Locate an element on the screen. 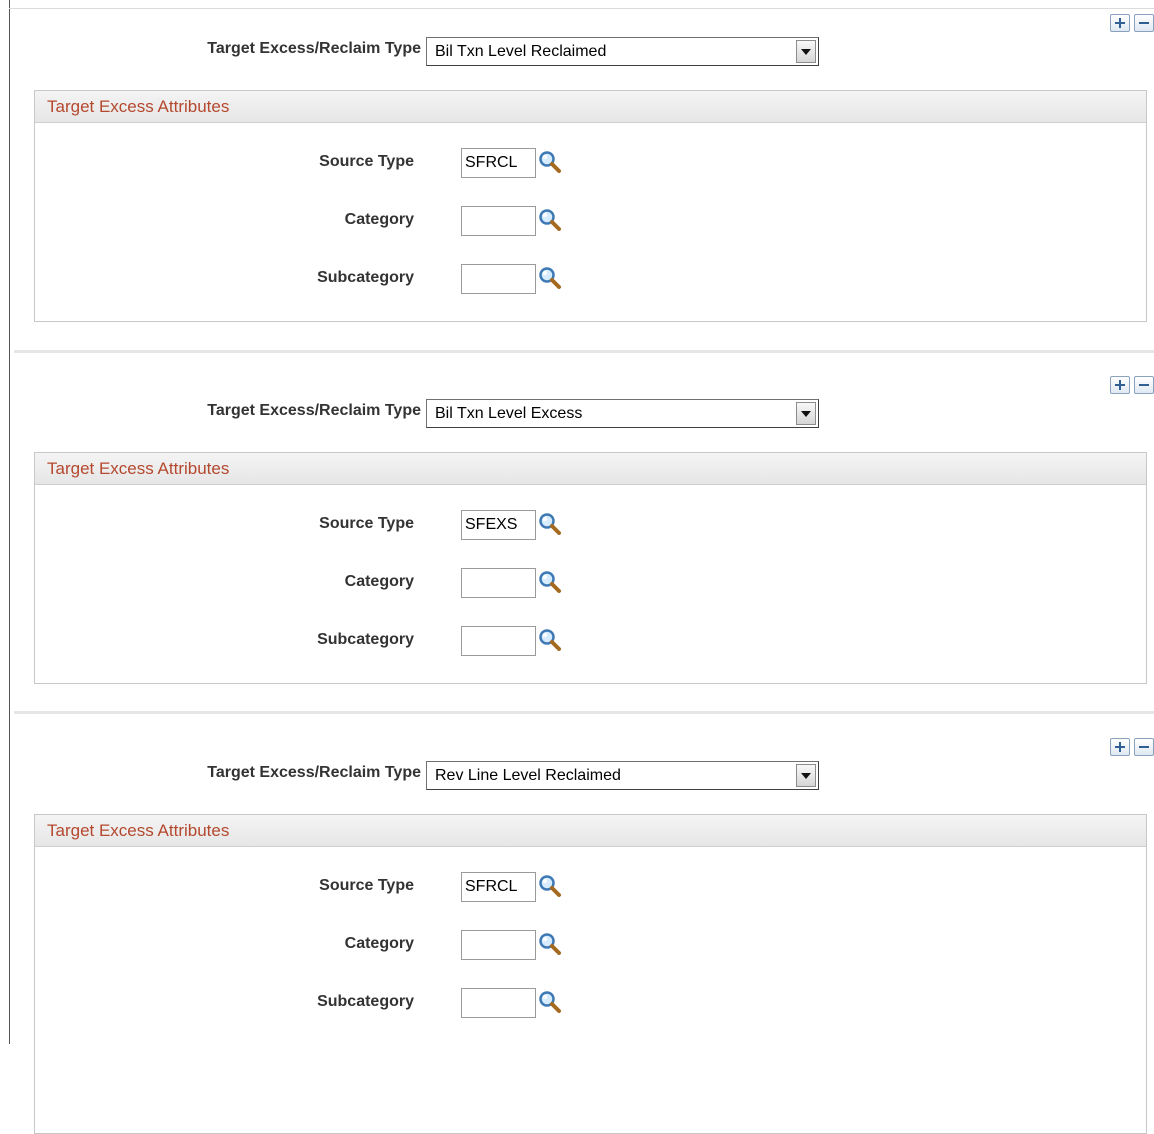 This screenshot has width=1154, height=1134. top-border is located at coordinates (581, 8).